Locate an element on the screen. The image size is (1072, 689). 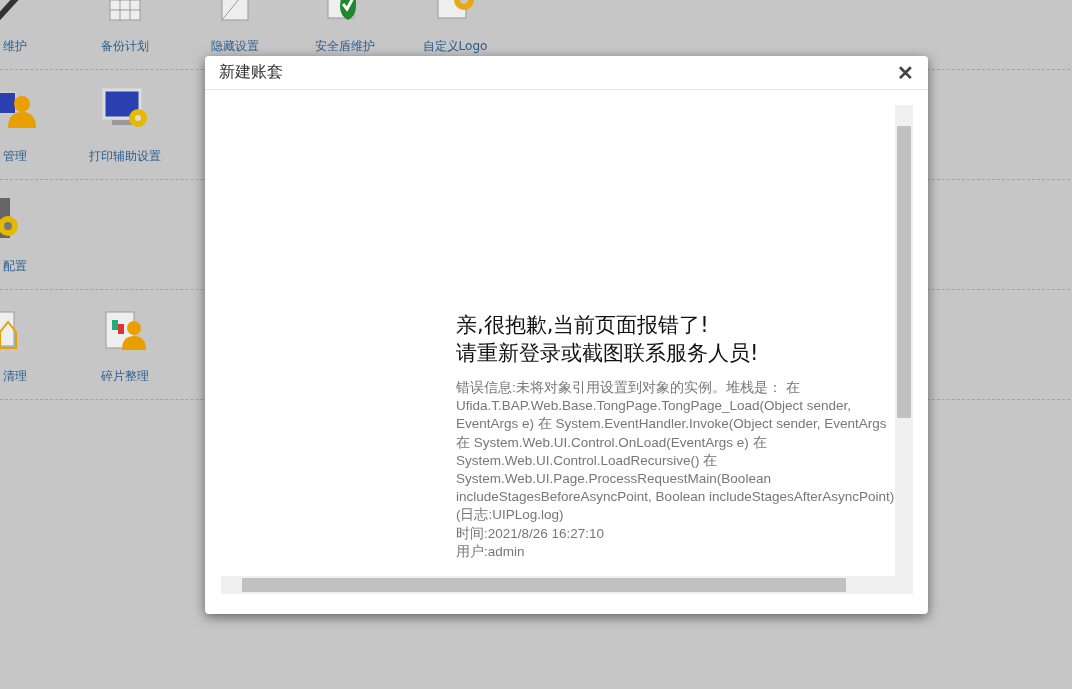
error-detail-line: 在 System.Web.UI.Control.OnLoad(EventArgs e) 在 is located at coordinates (612, 442).